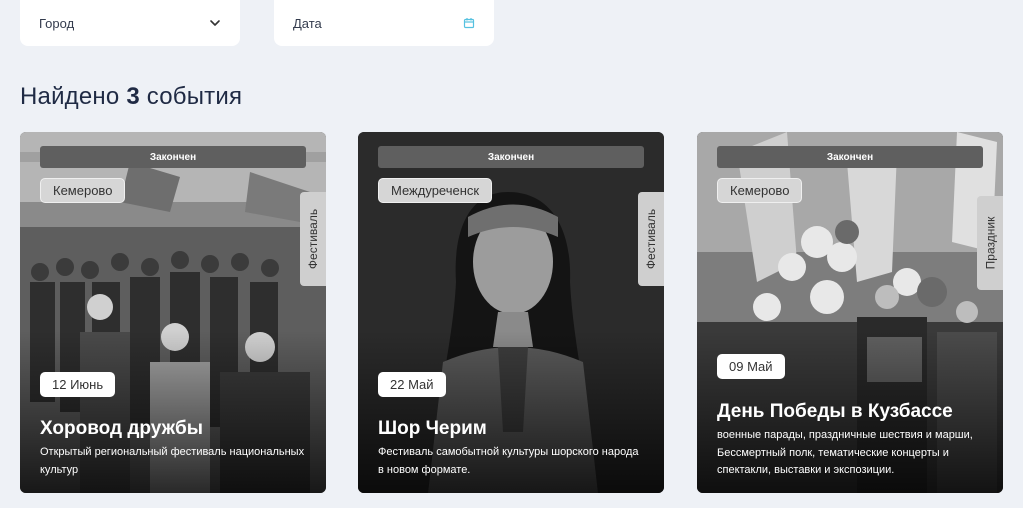 This screenshot has height=508, width=1023. I want to click on city-badge: Междуреченск, so click(435, 190).